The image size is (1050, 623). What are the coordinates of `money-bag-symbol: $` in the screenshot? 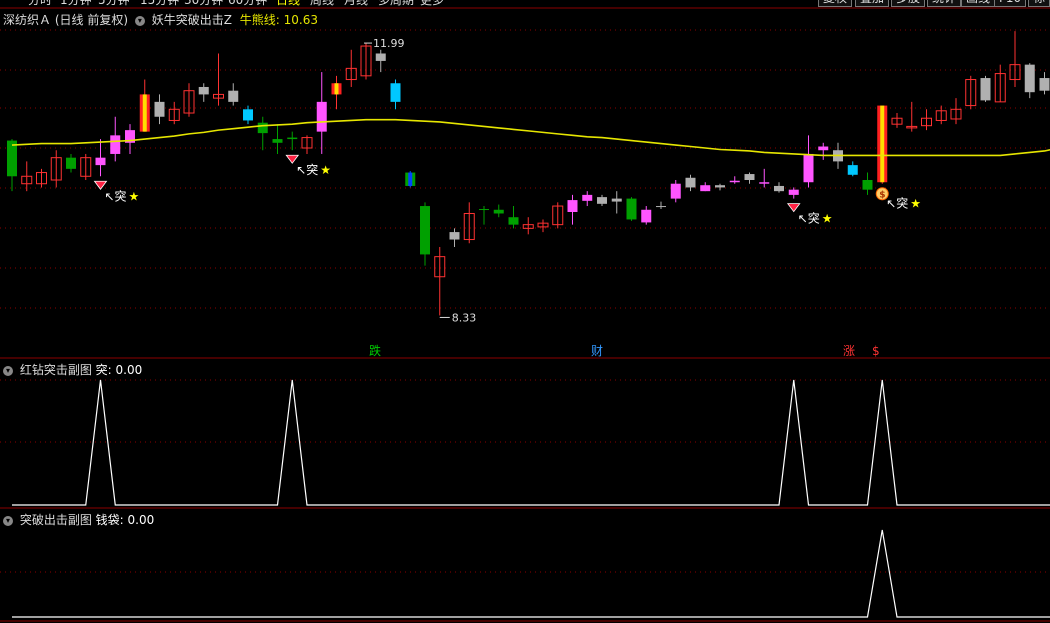 It's located at (882, 196).